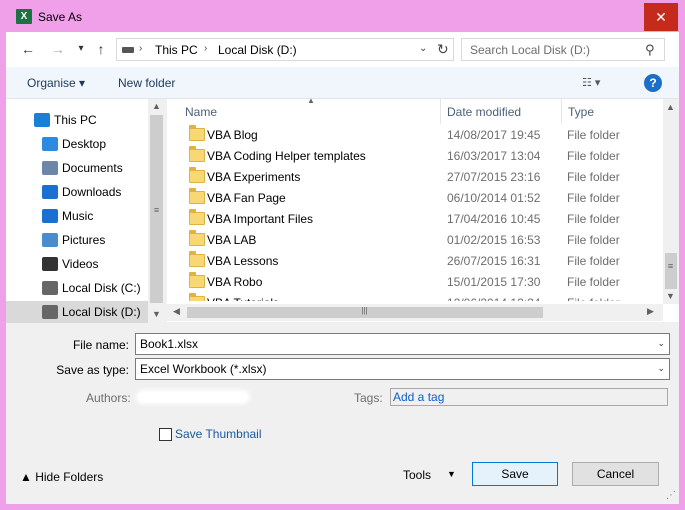  What do you see at coordinates (418, 397) in the screenshot?
I see `add-tag-link: Add a tag` at bounding box center [418, 397].